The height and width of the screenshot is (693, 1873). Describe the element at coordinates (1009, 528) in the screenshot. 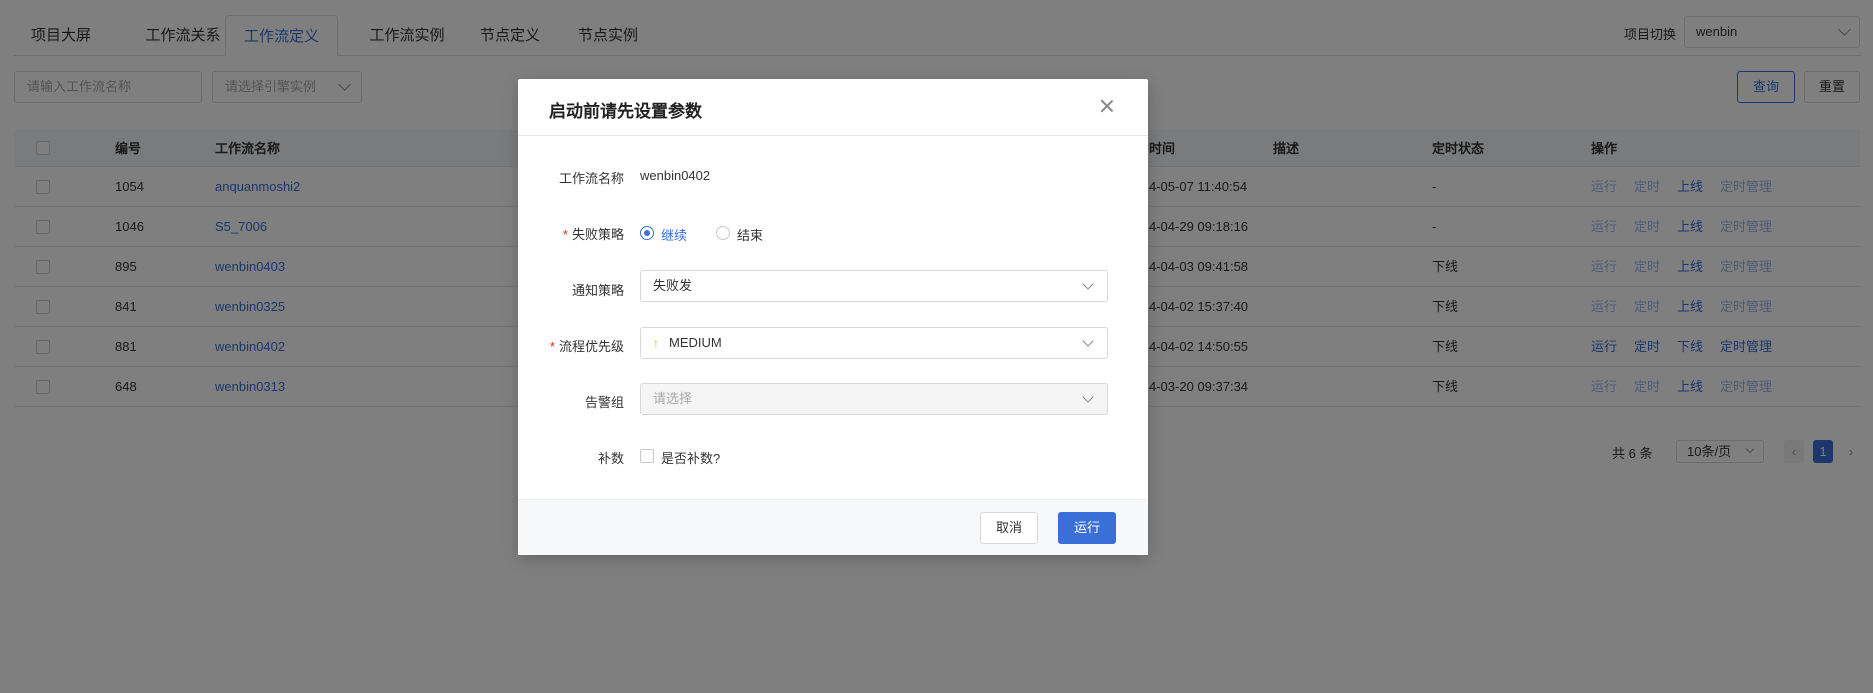

I see `cancel-button: 取消` at that location.